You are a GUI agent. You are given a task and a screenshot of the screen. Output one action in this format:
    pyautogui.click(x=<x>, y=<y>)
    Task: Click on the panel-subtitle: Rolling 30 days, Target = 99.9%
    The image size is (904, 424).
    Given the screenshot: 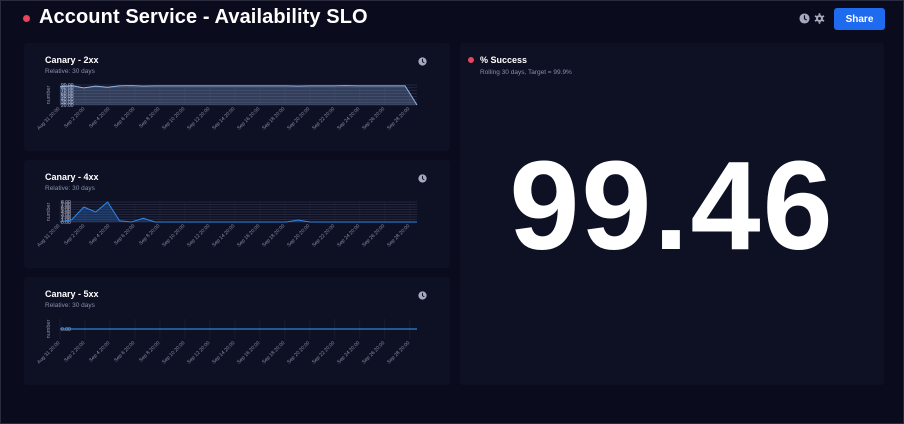 What is the action you would take?
    pyautogui.click(x=526, y=72)
    